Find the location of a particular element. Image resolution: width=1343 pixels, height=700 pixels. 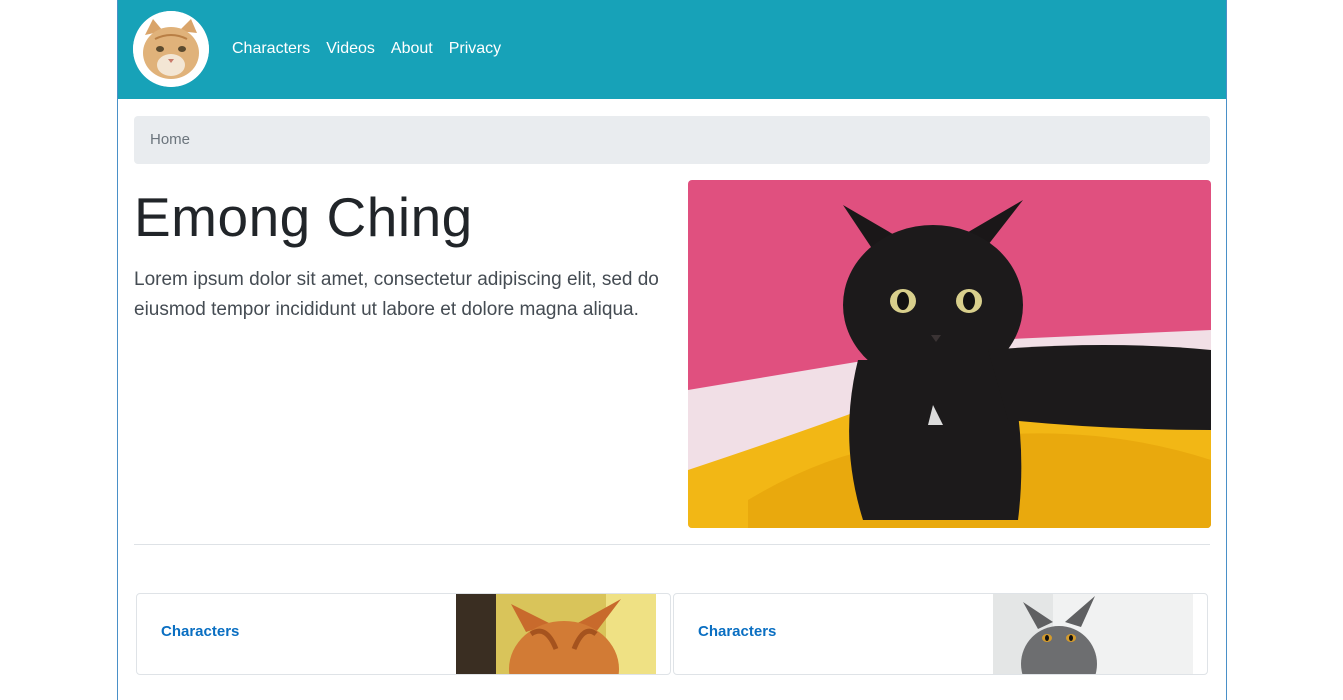

nav-link-privacy: Privacy is located at coordinates (475, 49).